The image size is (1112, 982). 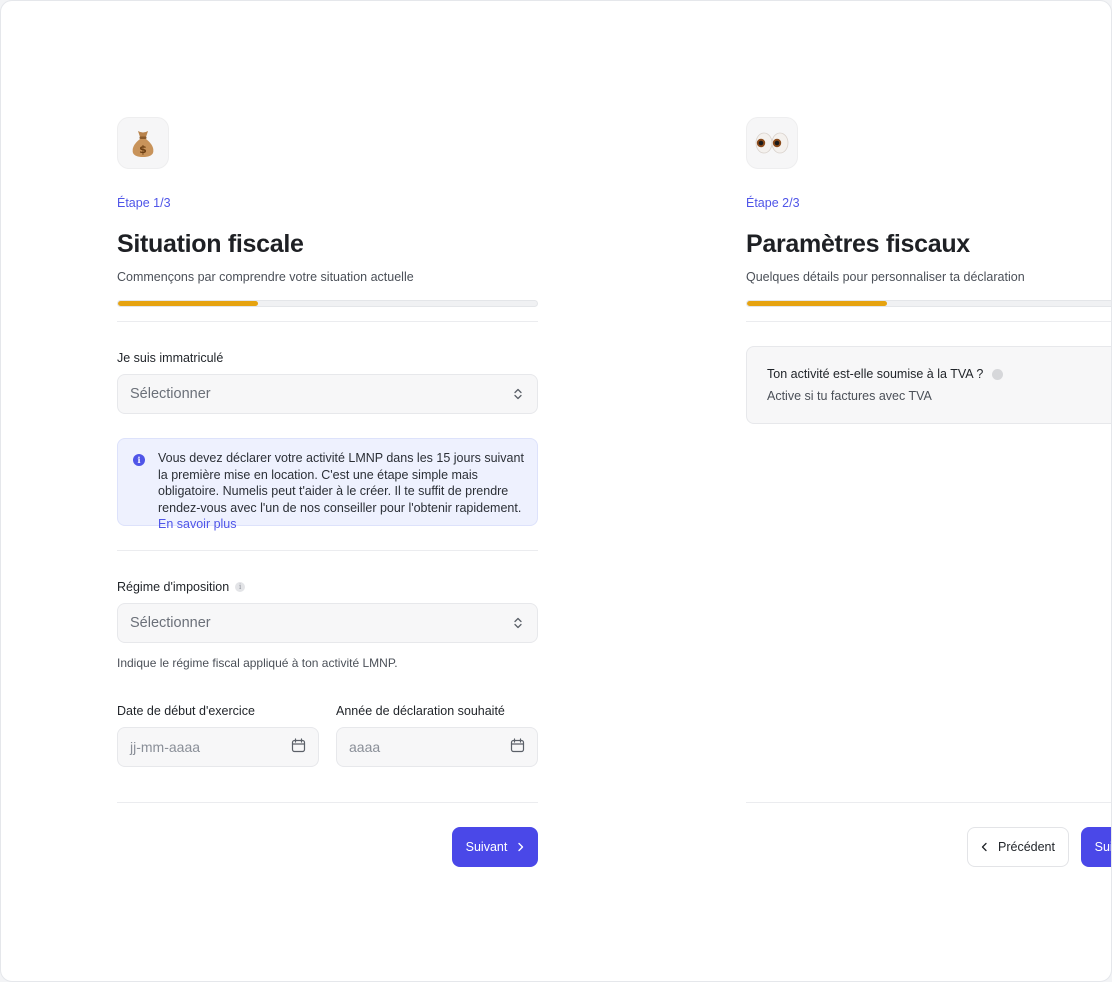 I want to click on declaration-year-input: aaaa, so click(x=437, y=747).